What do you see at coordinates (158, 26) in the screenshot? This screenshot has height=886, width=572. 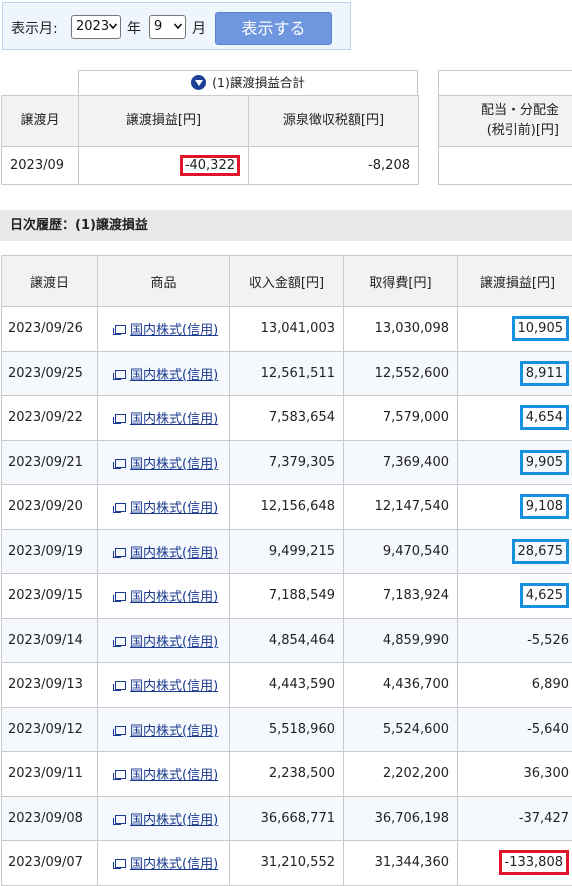 I see `month-select-value: 9` at bounding box center [158, 26].